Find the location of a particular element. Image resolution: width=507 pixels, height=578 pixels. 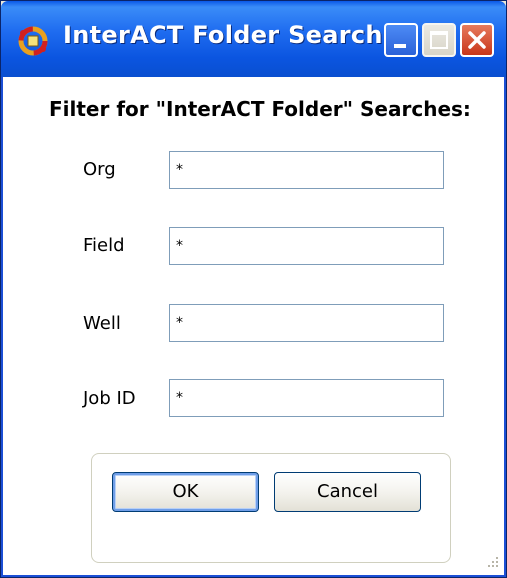

job-id-label: Job ID is located at coordinates (109, 398).